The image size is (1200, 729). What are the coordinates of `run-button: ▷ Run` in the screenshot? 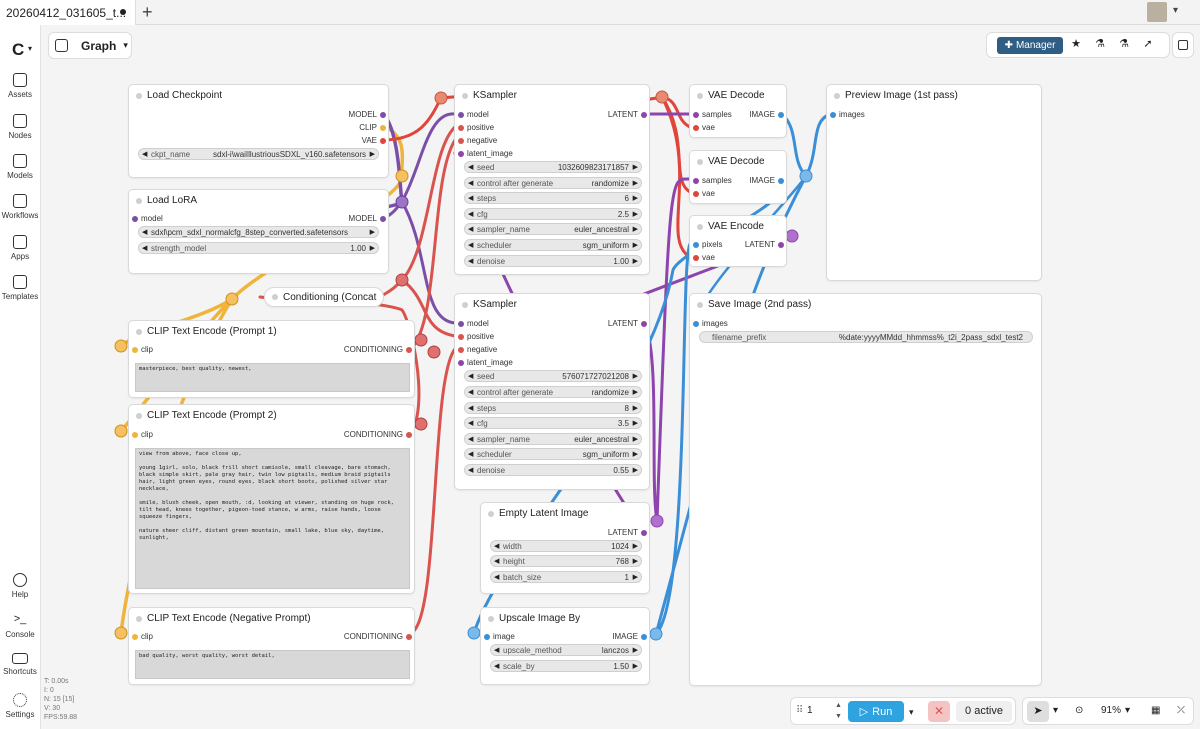 It's located at (876, 711).